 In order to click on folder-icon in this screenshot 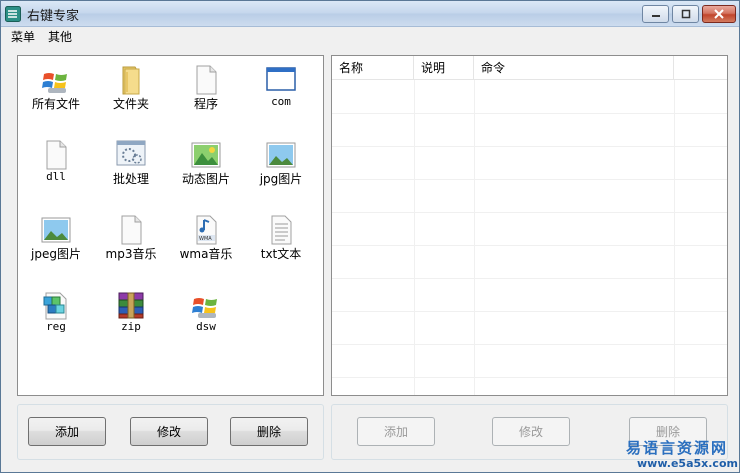, I will do `click(131, 80)`.